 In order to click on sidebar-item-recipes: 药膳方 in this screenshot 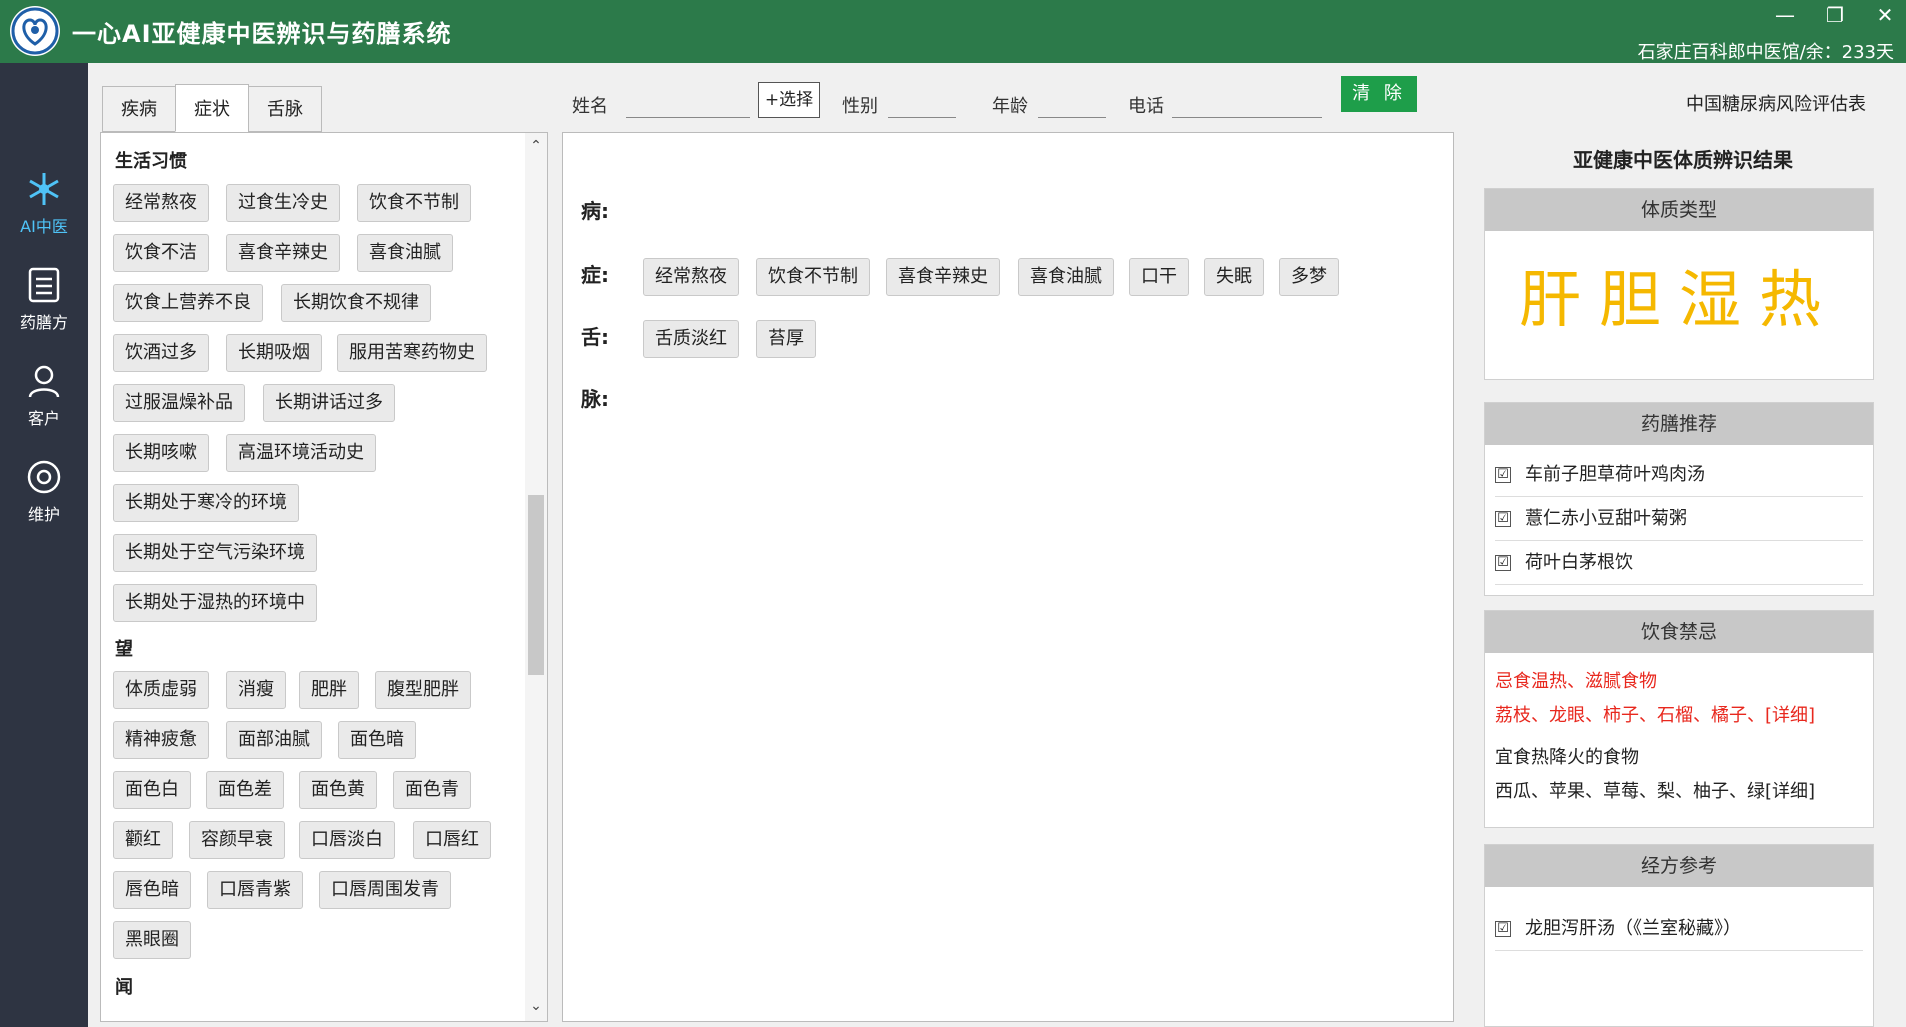, I will do `click(44, 300)`.